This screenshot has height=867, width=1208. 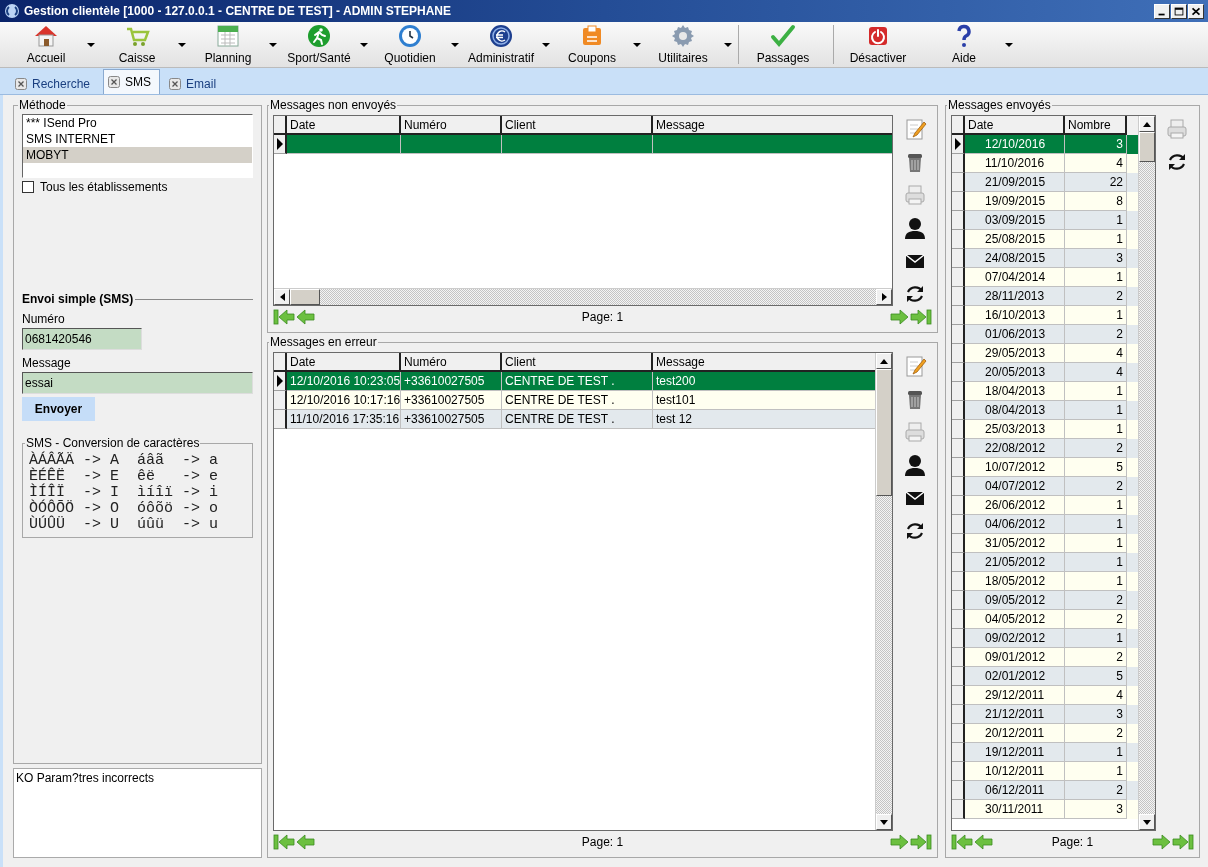 I want to click on toolbar-button: Accueil, so click(x=46, y=44).